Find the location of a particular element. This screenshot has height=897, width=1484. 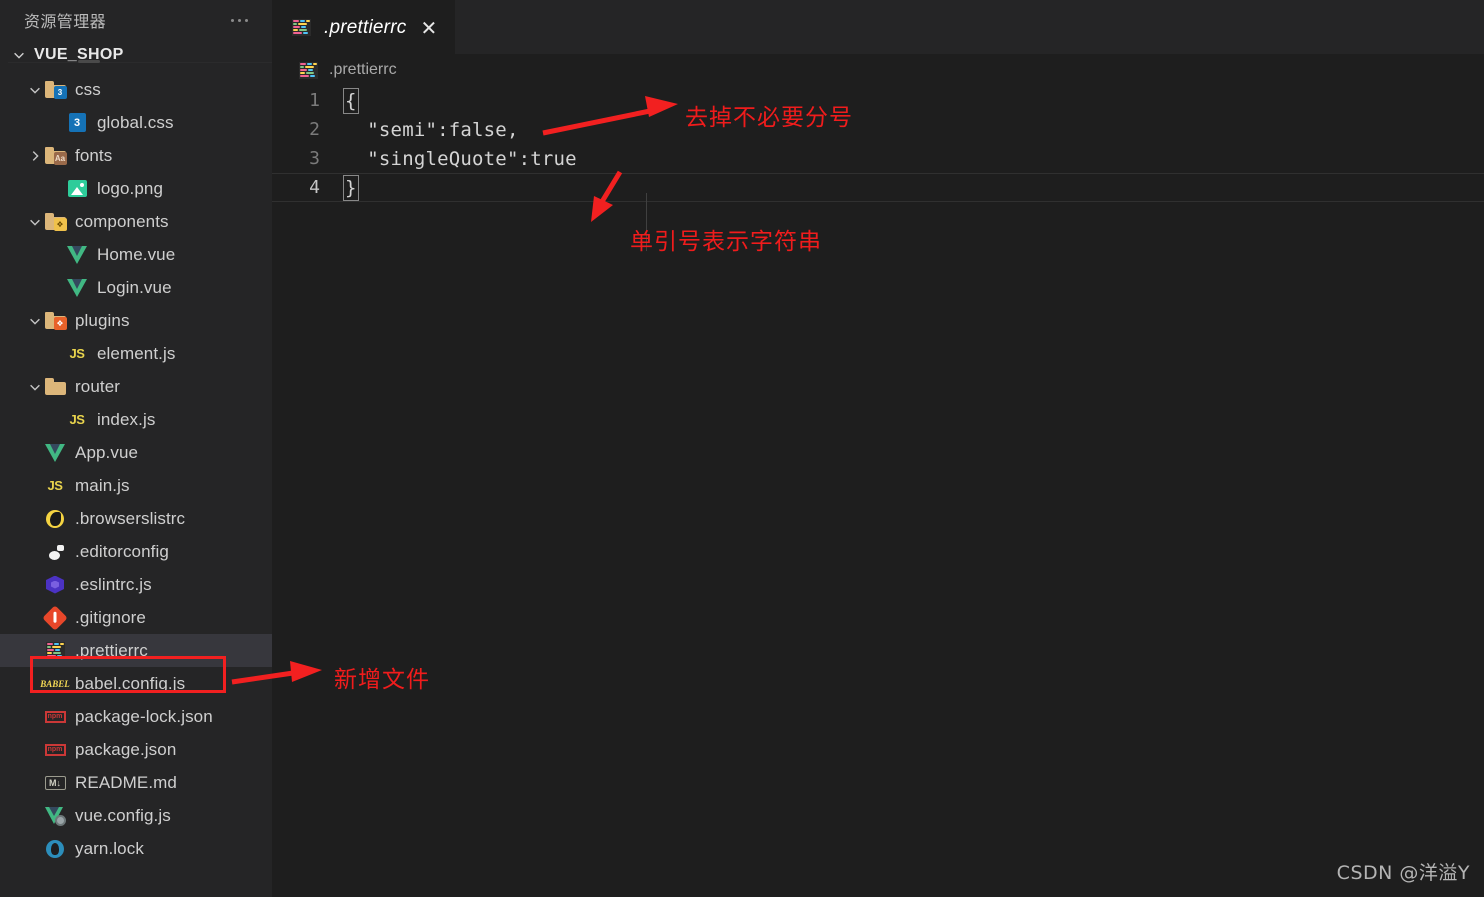

tree-row-package-json: npm package.json is located at coordinates (136, 749).